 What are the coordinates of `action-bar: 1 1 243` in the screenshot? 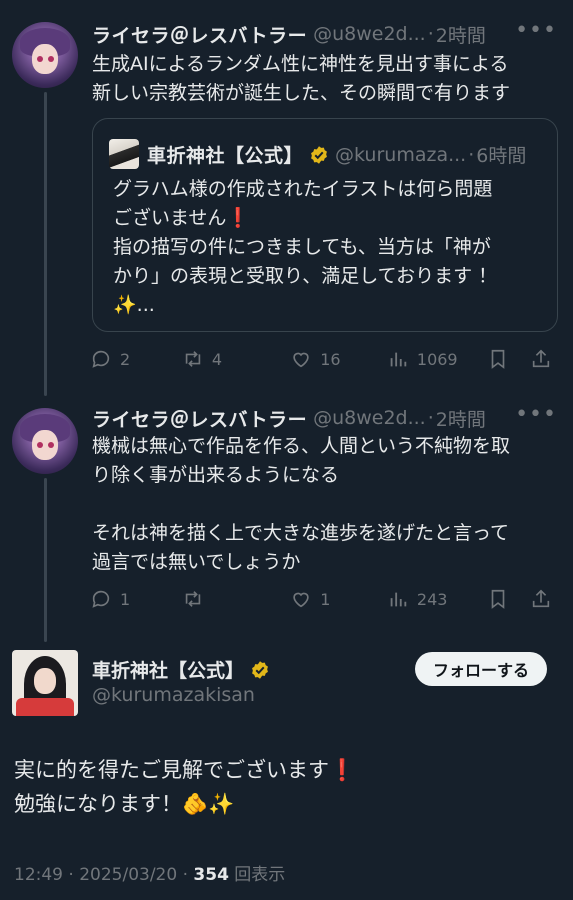 It's located at (325, 599).